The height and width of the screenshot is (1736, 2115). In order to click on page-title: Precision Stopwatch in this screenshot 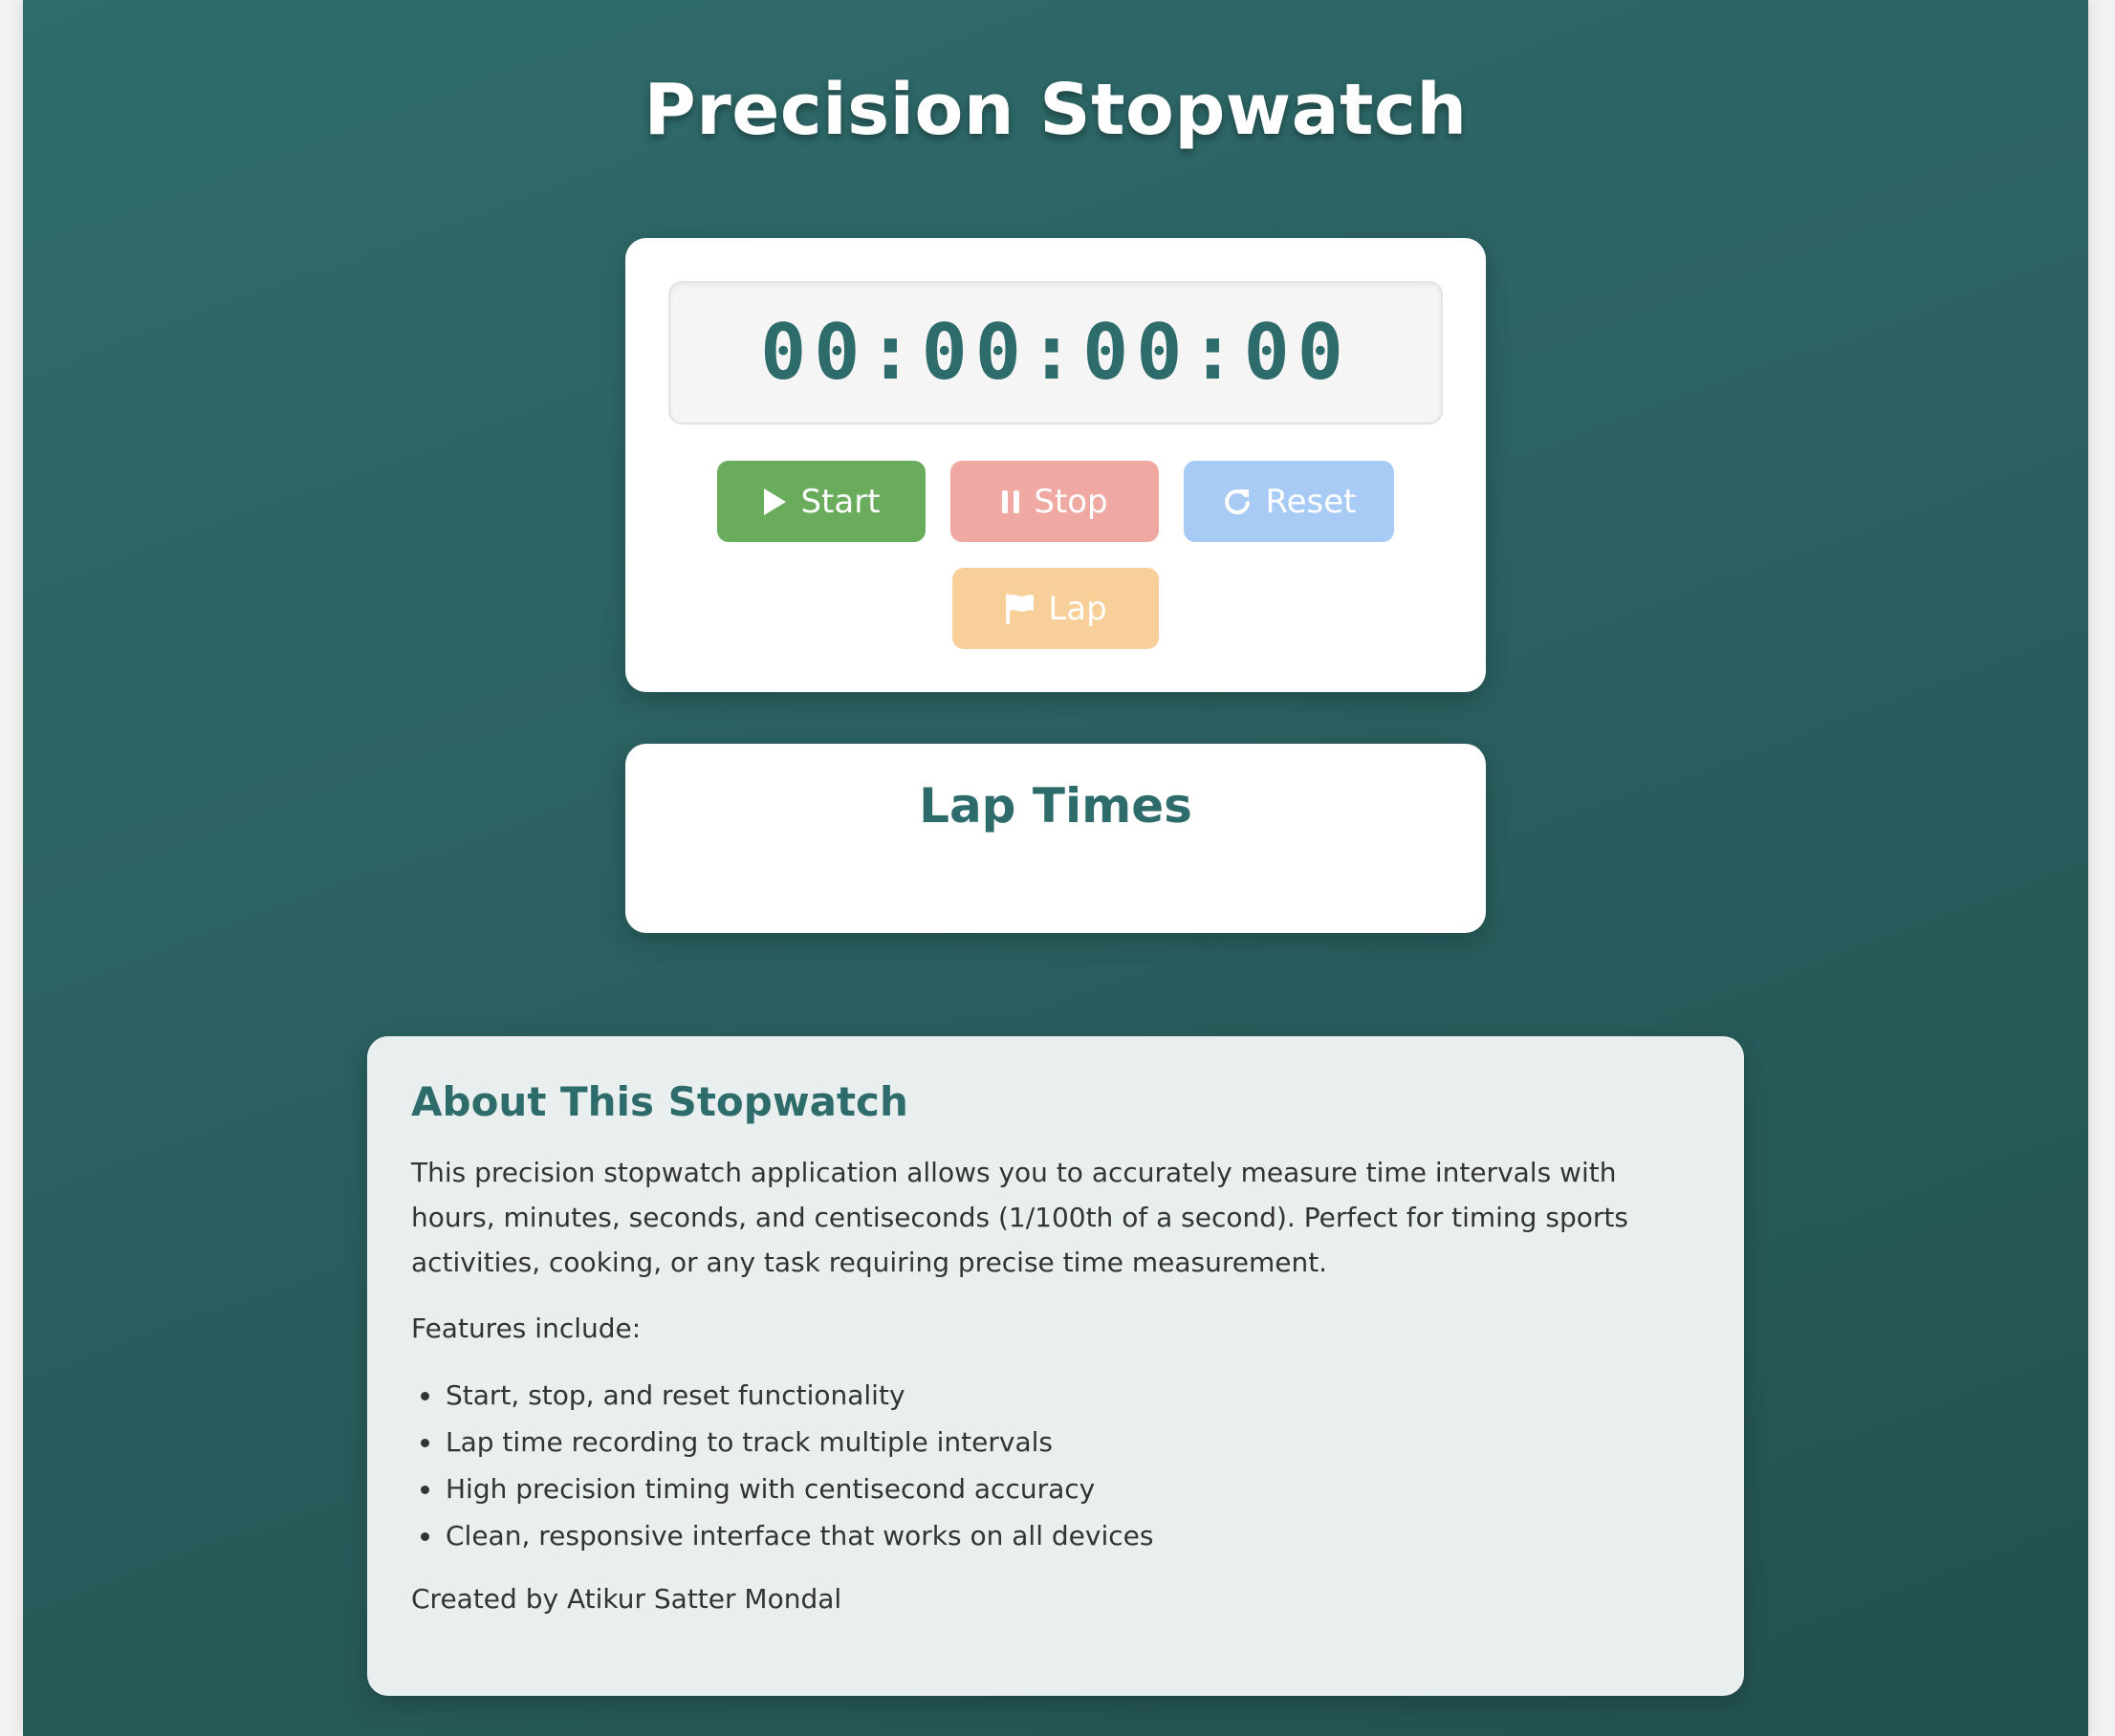, I will do `click(1055, 110)`.